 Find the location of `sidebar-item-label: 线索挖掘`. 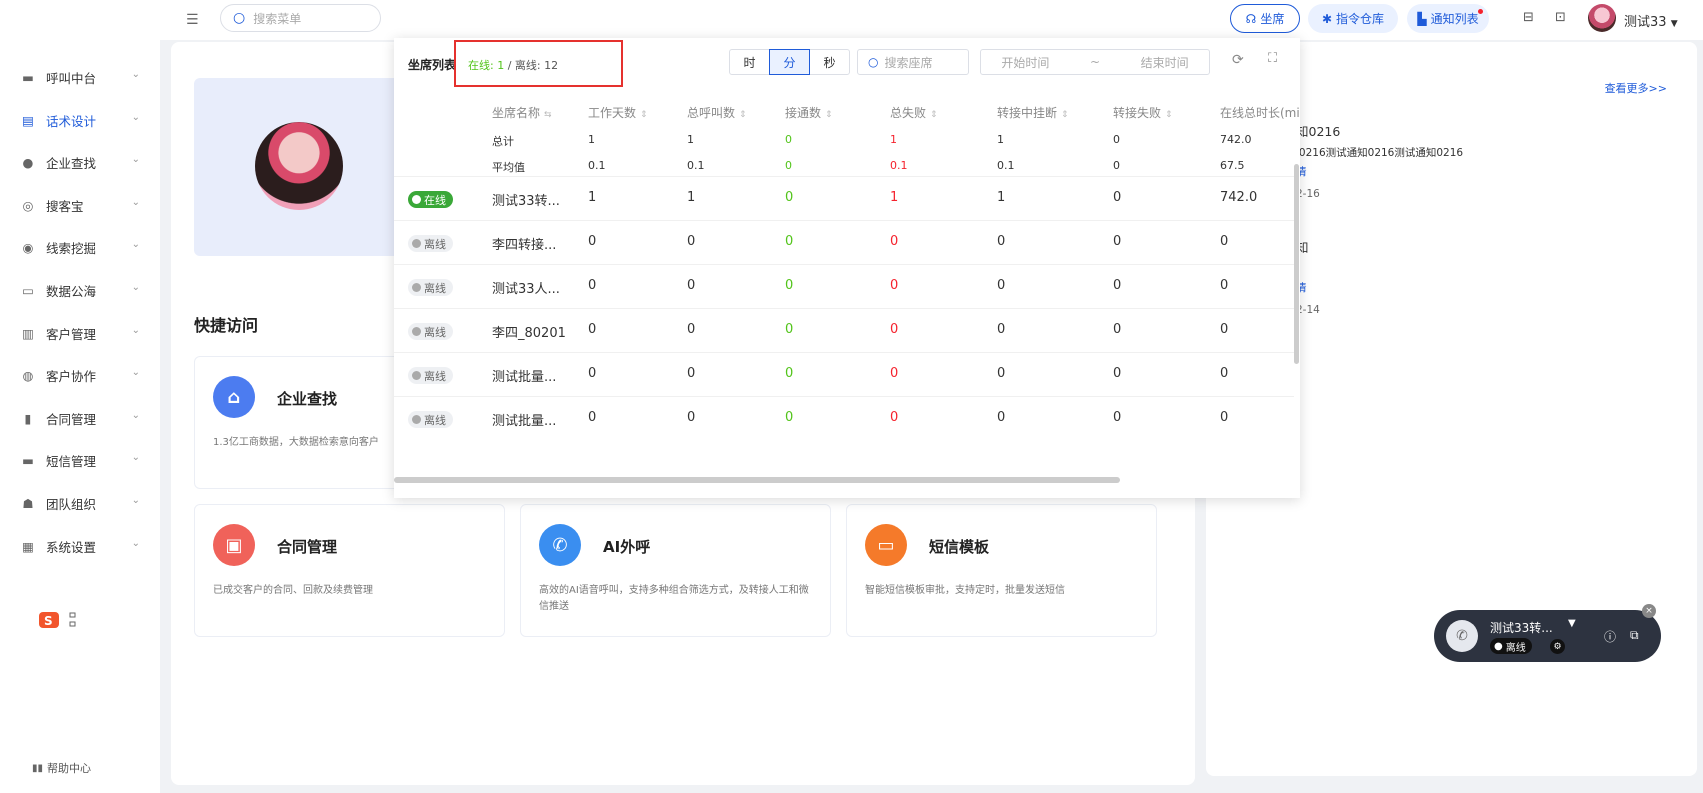

sidebar-item-label: 线索挖掘 is located at coordinates (71, 248).